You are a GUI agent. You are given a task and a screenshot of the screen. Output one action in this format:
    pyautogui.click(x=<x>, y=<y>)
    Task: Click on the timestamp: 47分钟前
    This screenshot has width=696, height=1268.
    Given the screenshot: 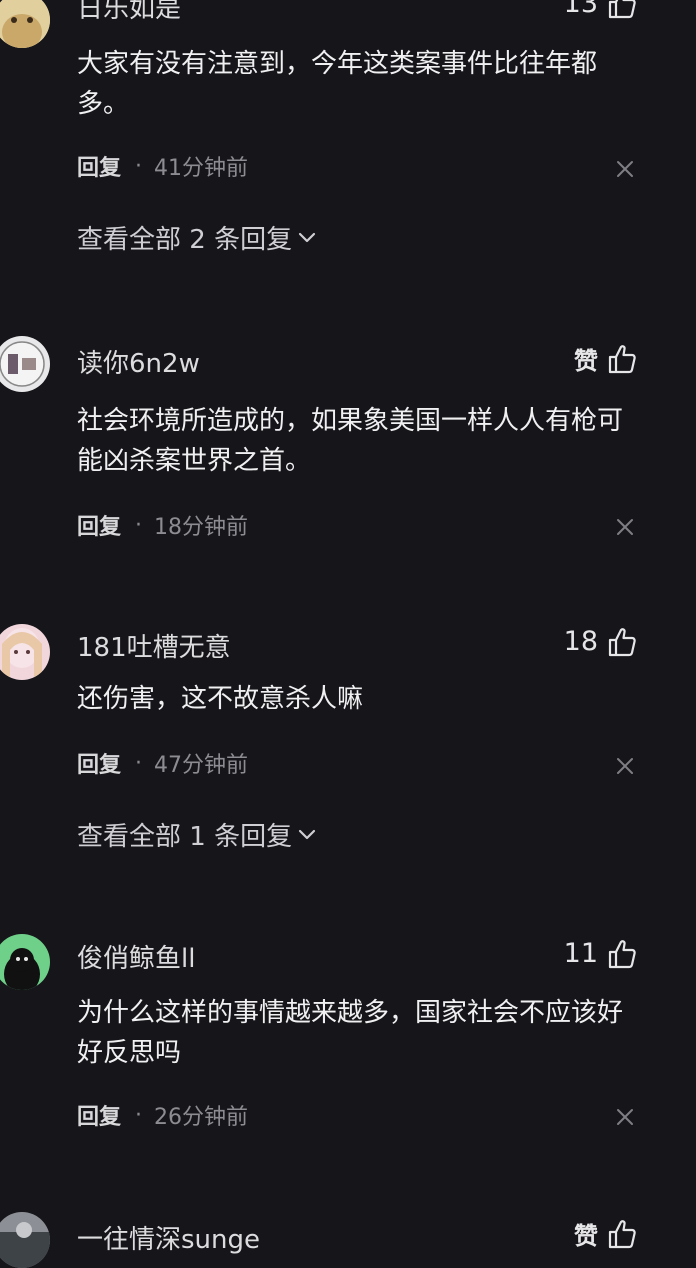 What is the action you would take?
    pyautogui.click(x=201, y=765)
    